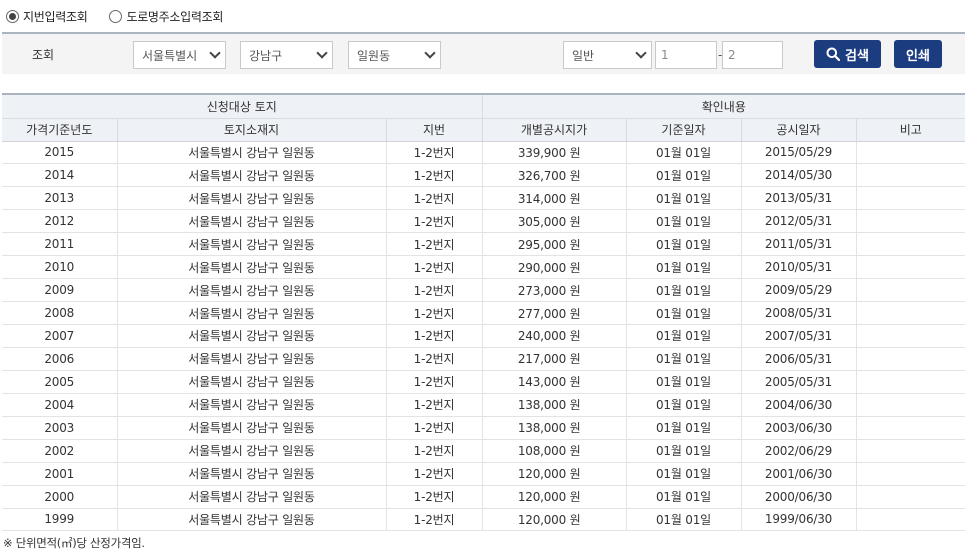 The height and width of the screenshot is (555, 967). What do you see at coordinates (116, 16) in the screenshot?
I see `radio-unselected-icon` at bounding box center [116, 16].